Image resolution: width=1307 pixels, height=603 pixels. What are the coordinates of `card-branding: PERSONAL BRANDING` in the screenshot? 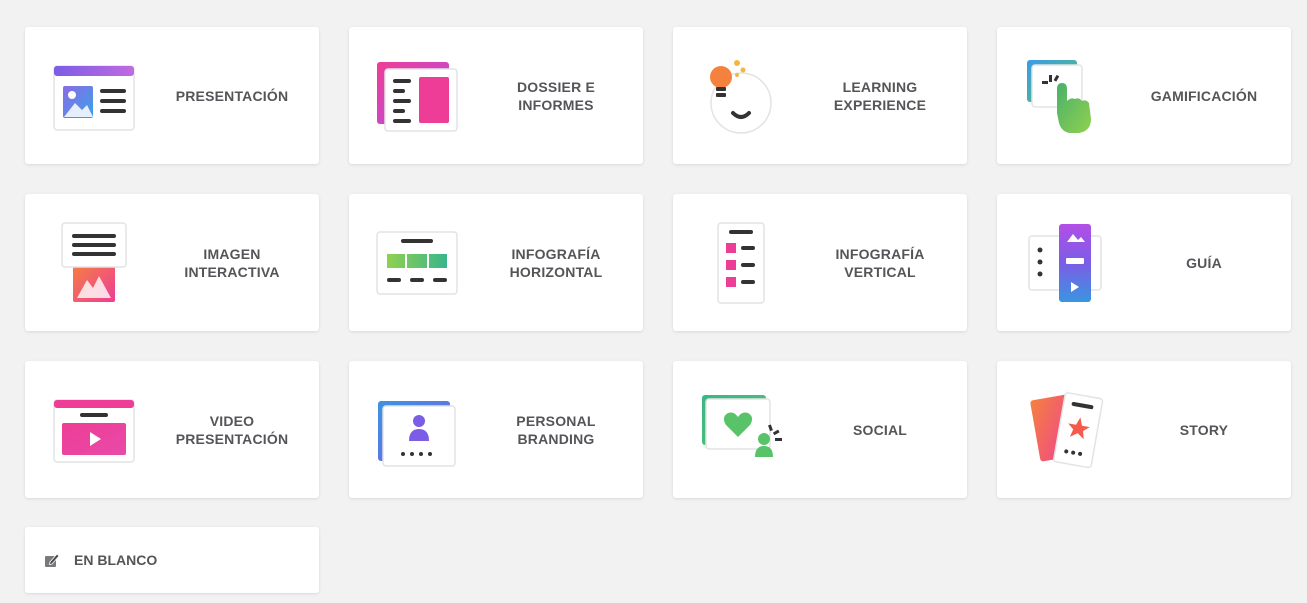 It's located at (496, 429).